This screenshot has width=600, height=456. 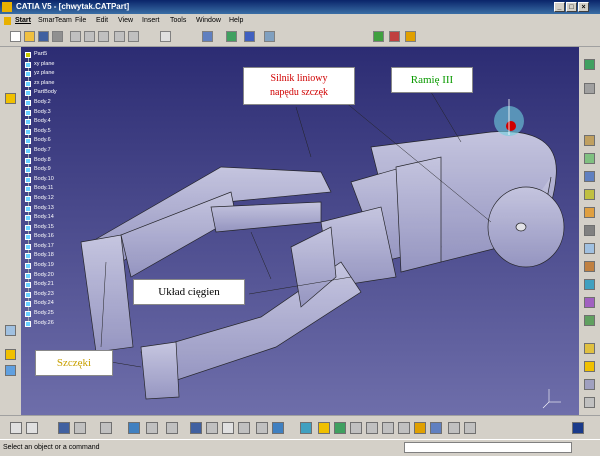 What do you see at coordinates (388, 428) in the screenshot?
I see `normal-to-icon` at bounding box center [388, 428].